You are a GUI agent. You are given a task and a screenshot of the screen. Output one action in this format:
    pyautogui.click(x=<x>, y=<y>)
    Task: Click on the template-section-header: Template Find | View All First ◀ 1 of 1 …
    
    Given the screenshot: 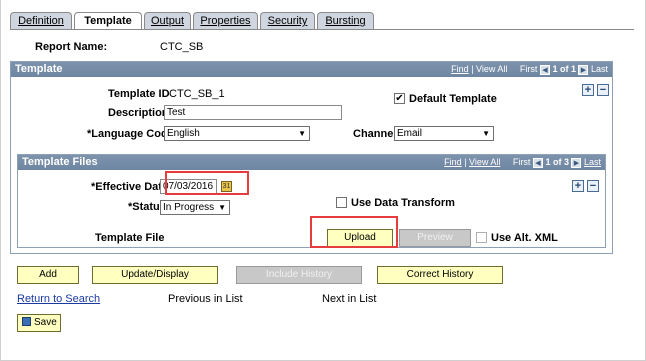 What is the action you would take?
    pyautogui.click(x=311, y=69)
    